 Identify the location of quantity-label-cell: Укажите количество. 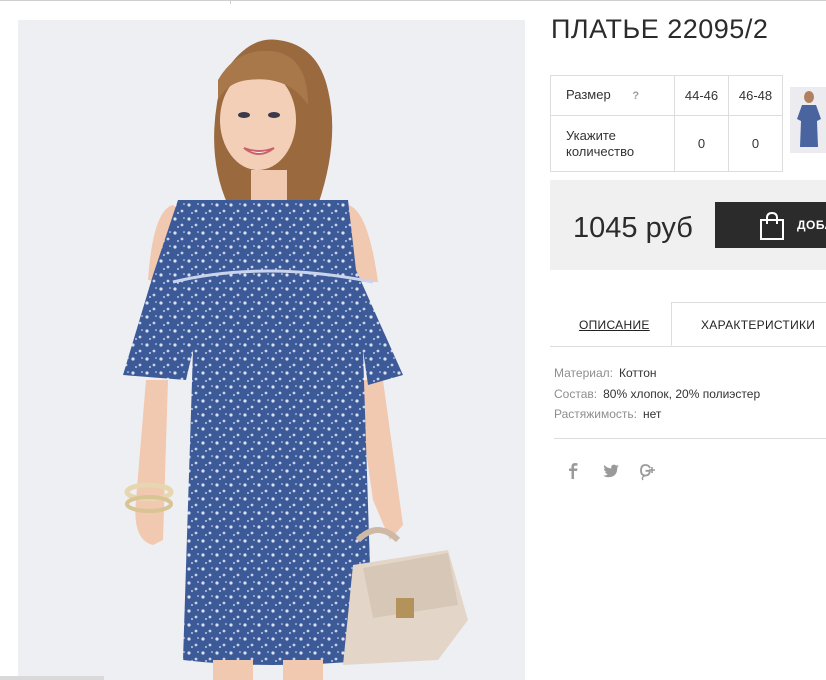
(612, 143).